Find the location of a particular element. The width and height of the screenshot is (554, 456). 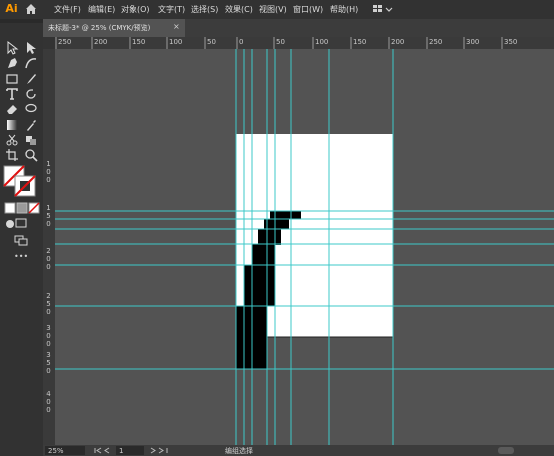

pen-tool-icon is located at coordinates (12, 62).